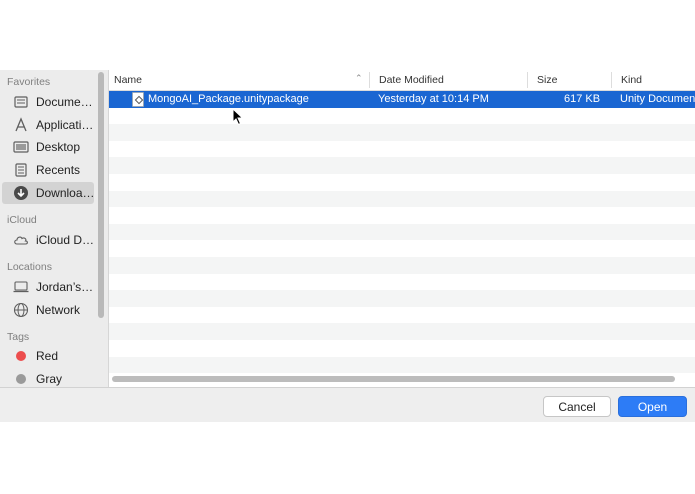  I want to click on file-size: 617 KB, so click(582, 99).